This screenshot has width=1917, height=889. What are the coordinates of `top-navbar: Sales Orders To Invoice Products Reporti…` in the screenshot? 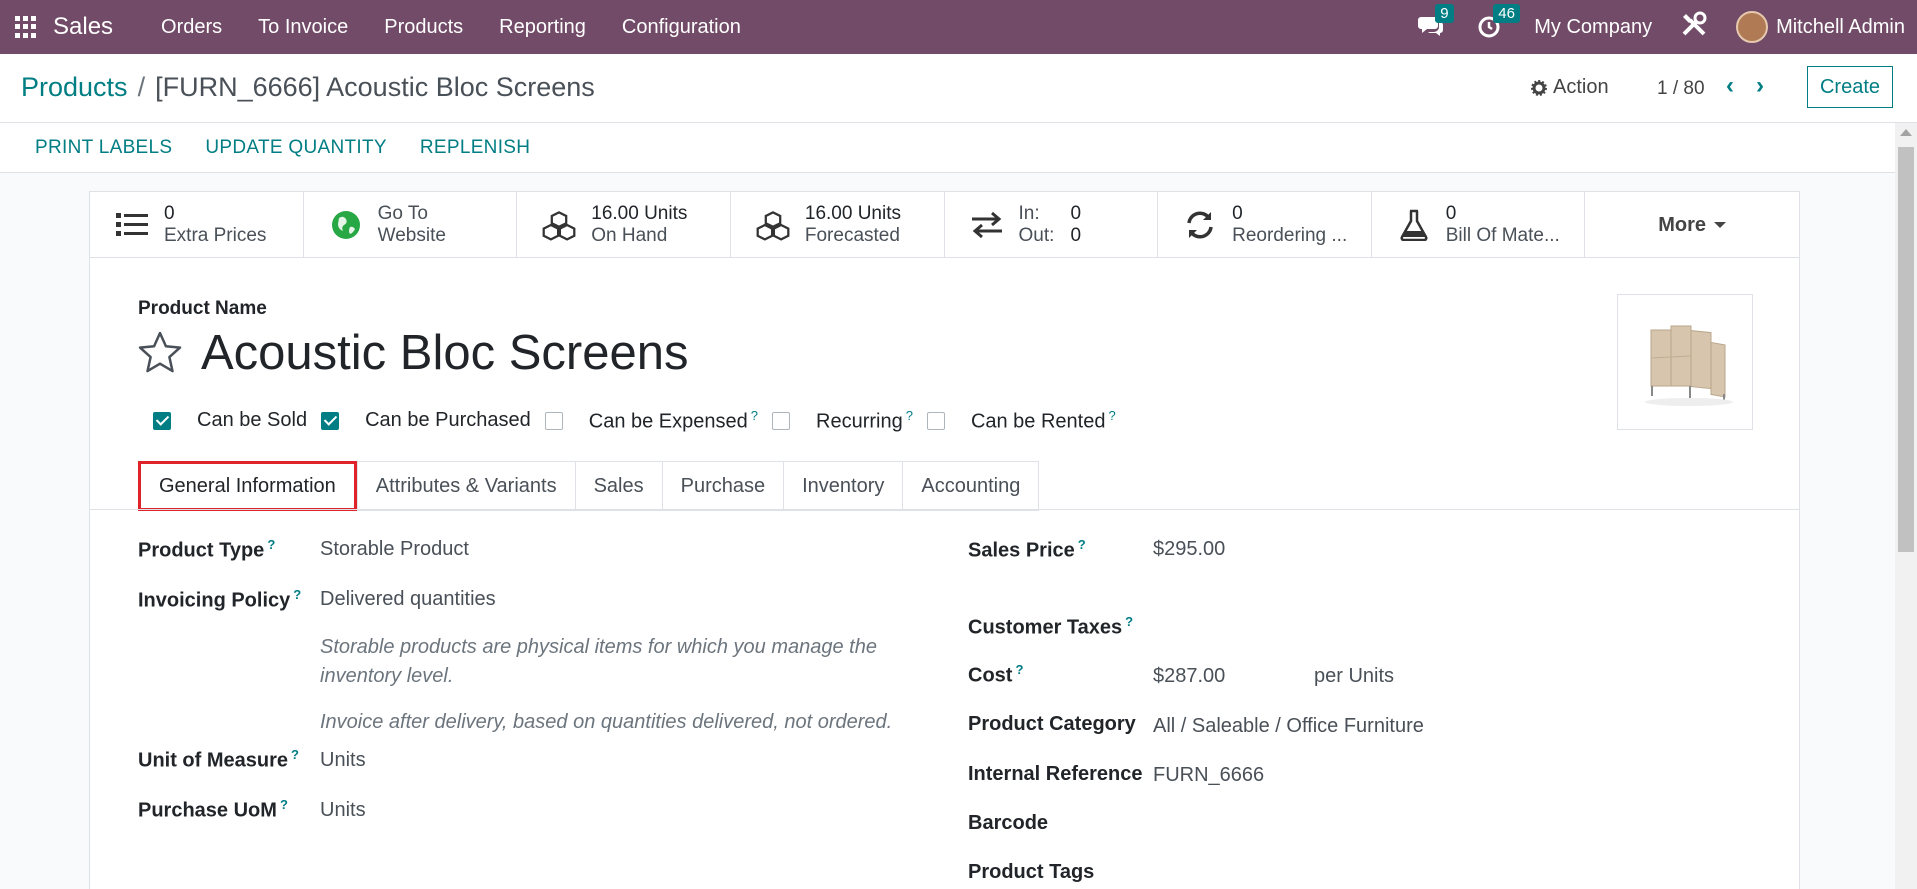 It's located at (958, 27).